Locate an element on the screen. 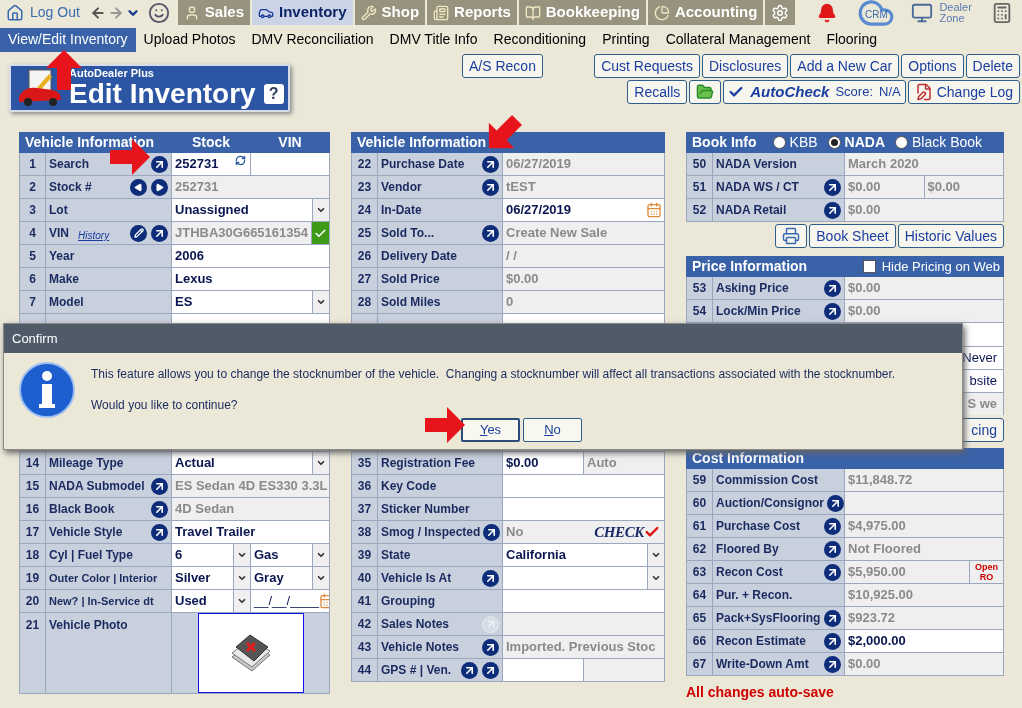 Image resolution: width=1022 pixels, height=708 pixels. readonly-field: $11,848.72 is located at coordinates (924, 480).